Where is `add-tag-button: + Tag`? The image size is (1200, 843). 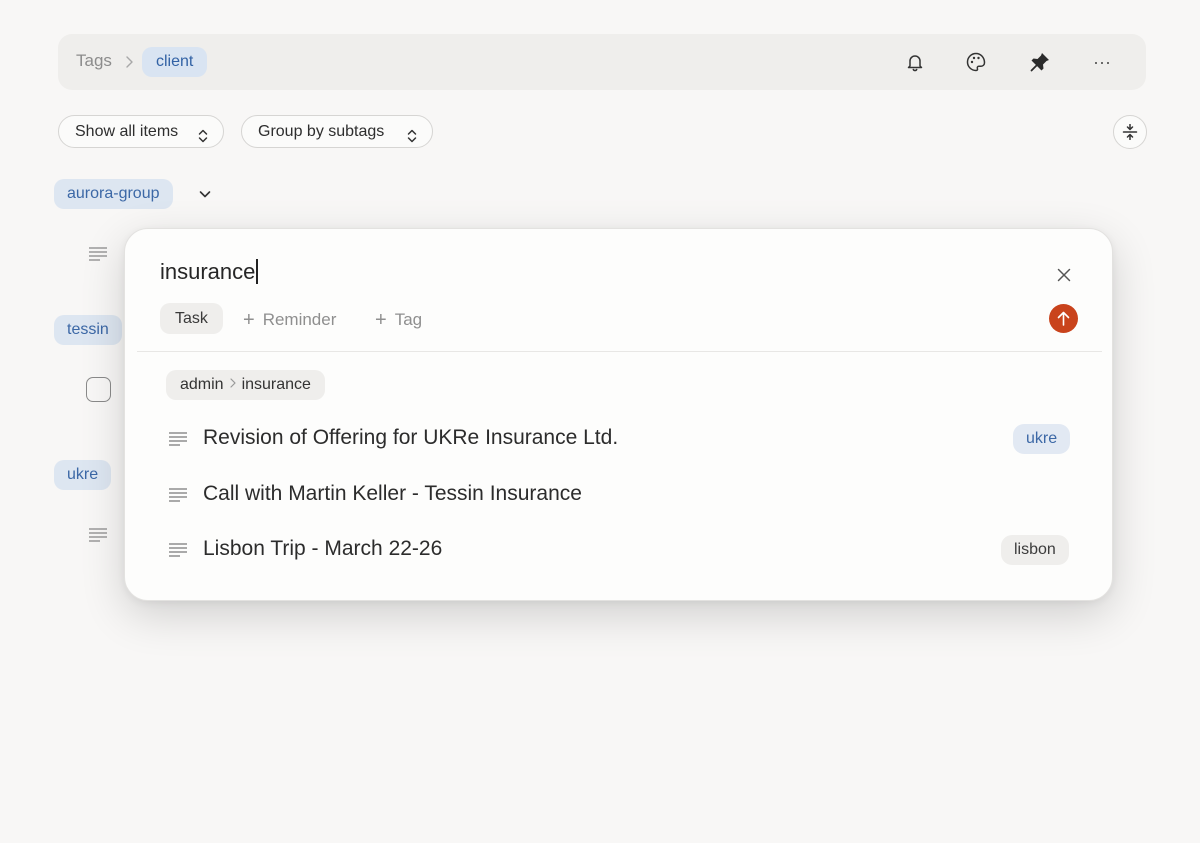
add-tag-button: + Tag is located at coordinates (398, 320).